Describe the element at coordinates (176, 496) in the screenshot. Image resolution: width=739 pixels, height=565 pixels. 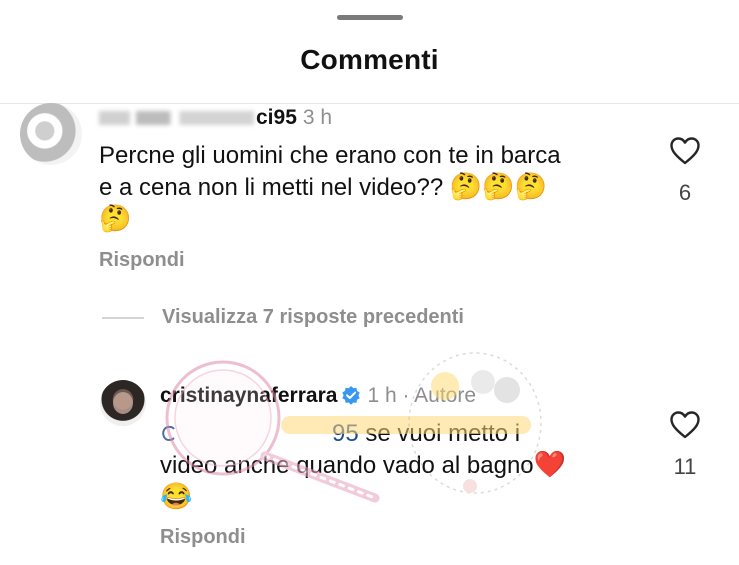
I see `laughing-emoji: 😂` at that location.